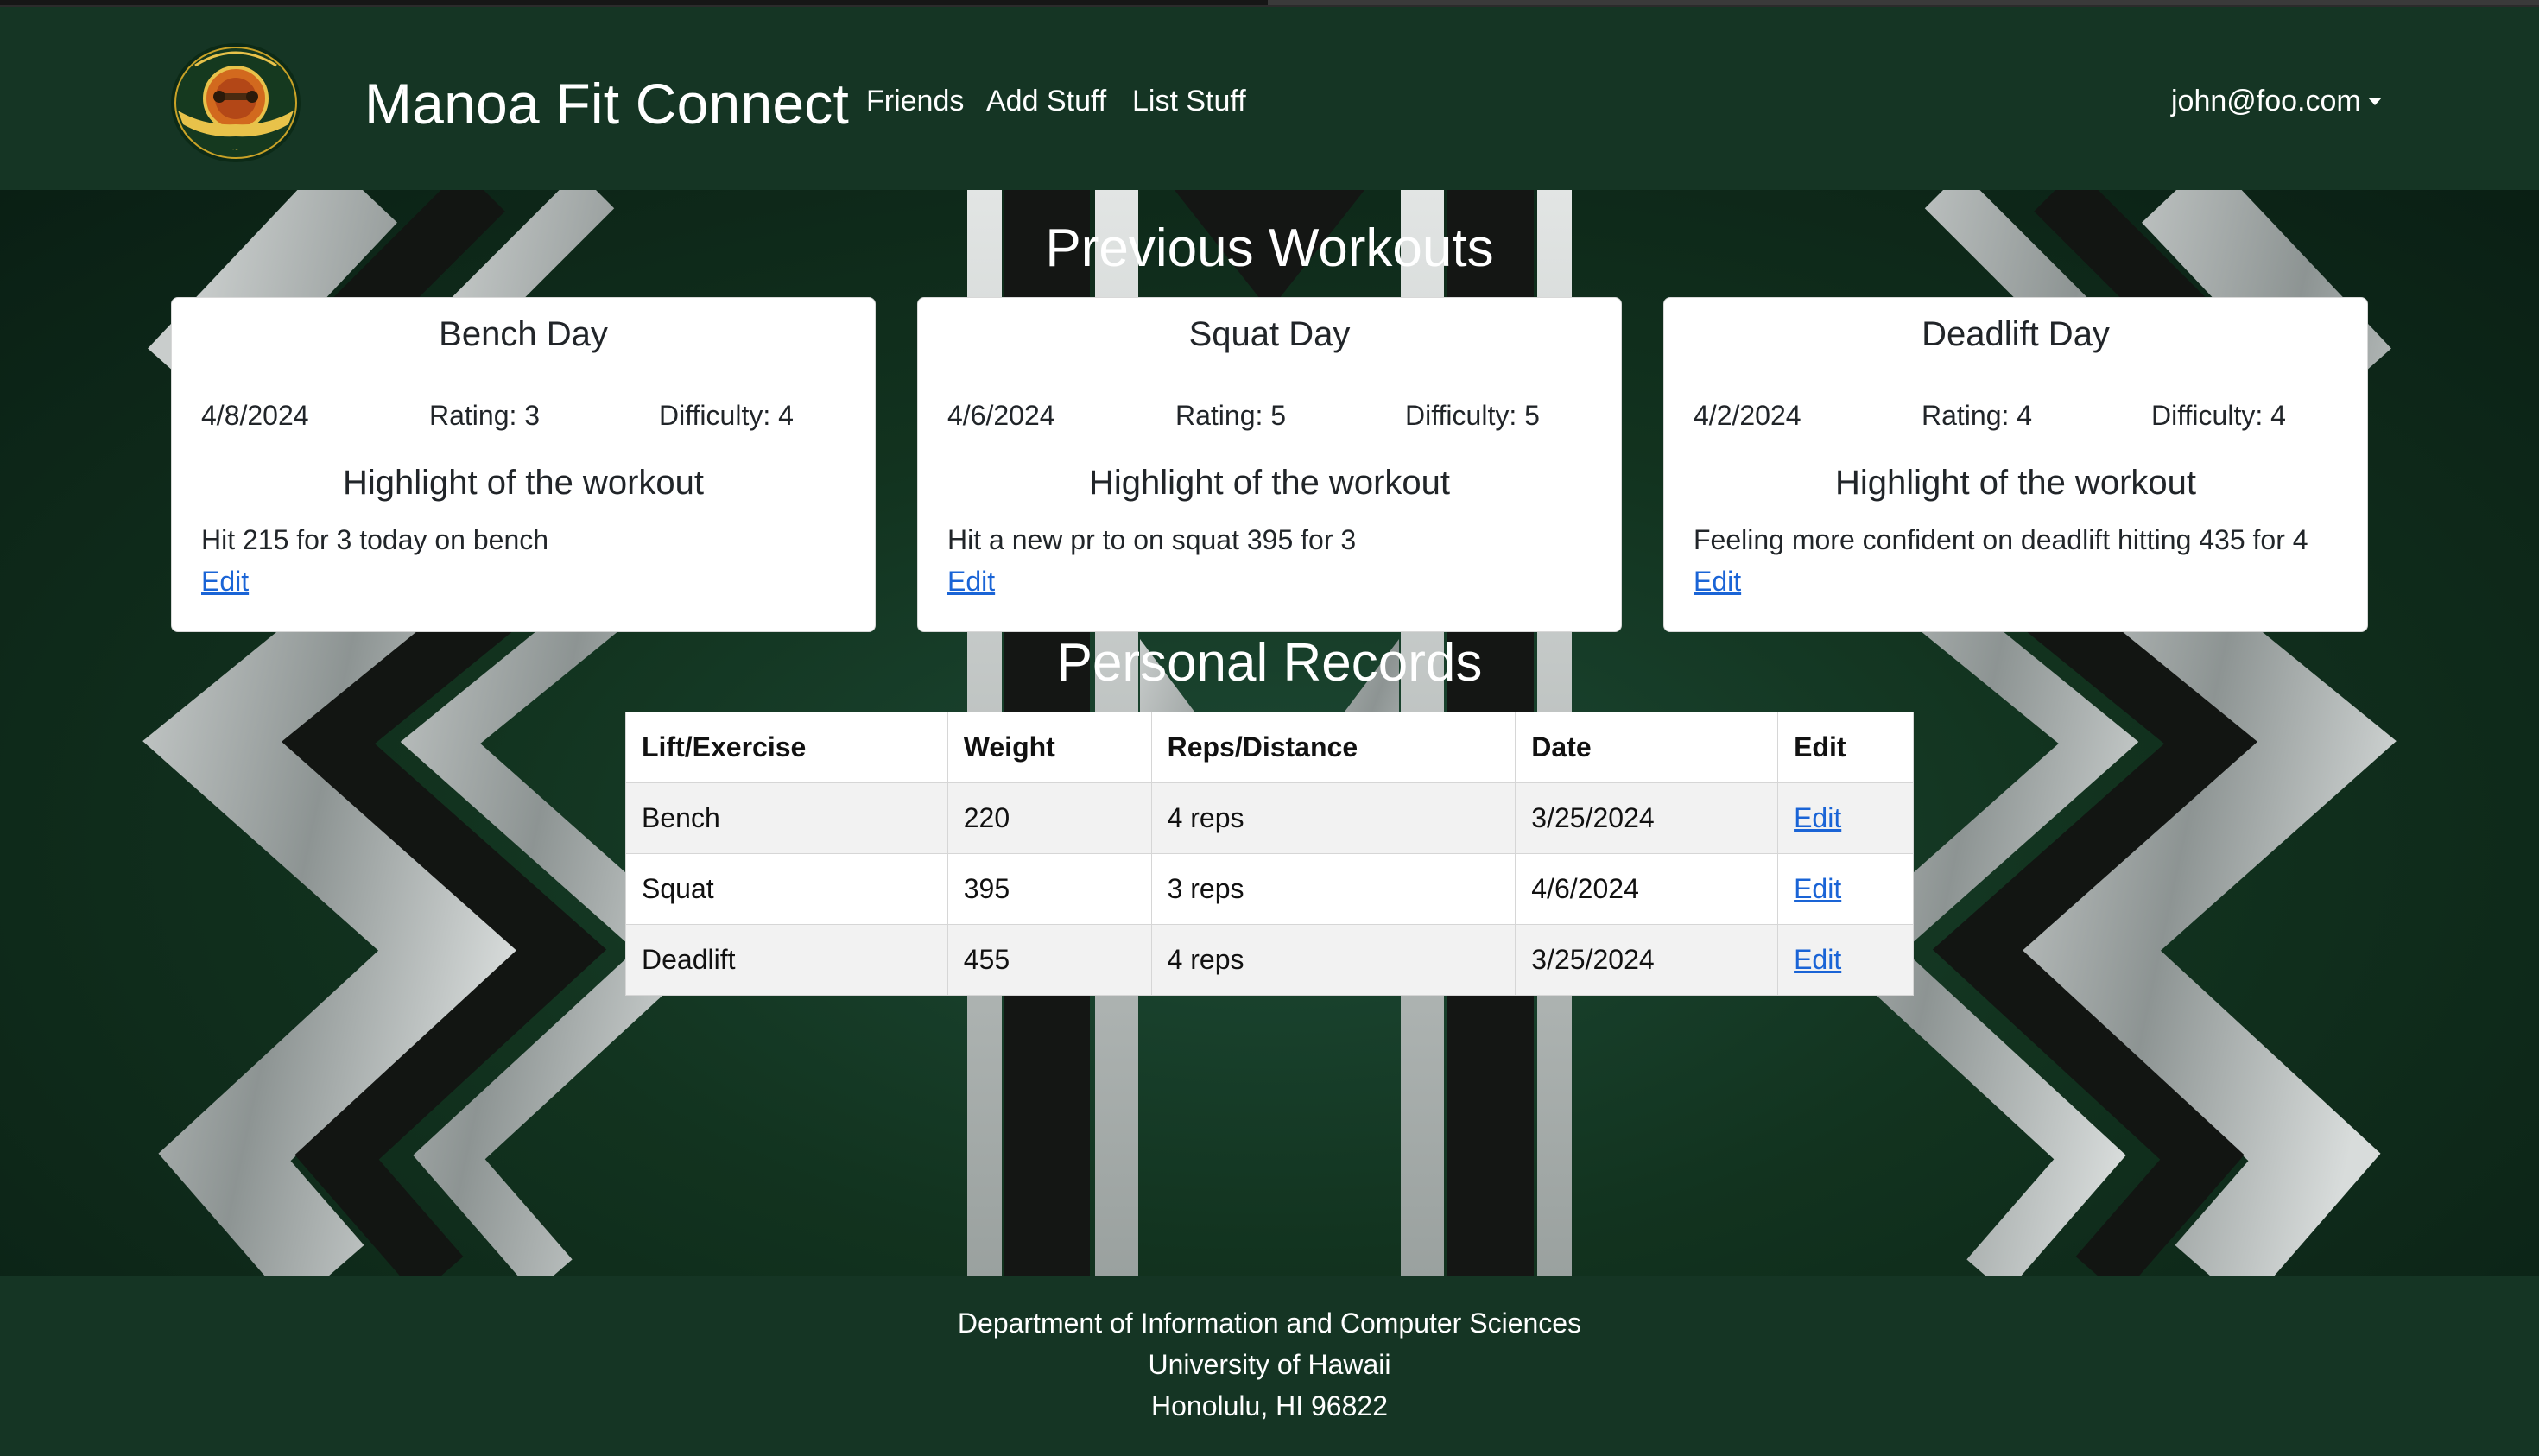 The height and width of the screenshot is (1456, 2539). What do you see at coordinates (2266, 101) in the screenshot?
I see `user-email: john@foo.com` at bounding box center [2266, 101].